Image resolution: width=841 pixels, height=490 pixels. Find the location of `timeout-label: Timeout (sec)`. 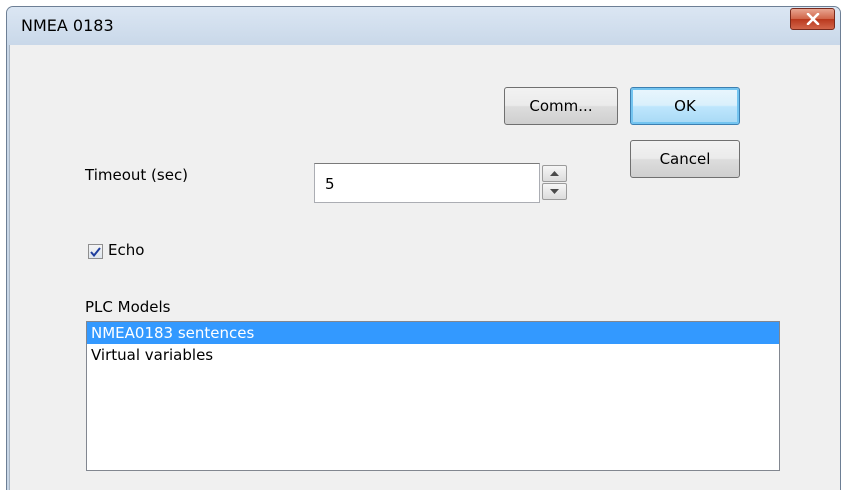

timeout-label: Timeout (sec) is located at coordinates (137, 175).